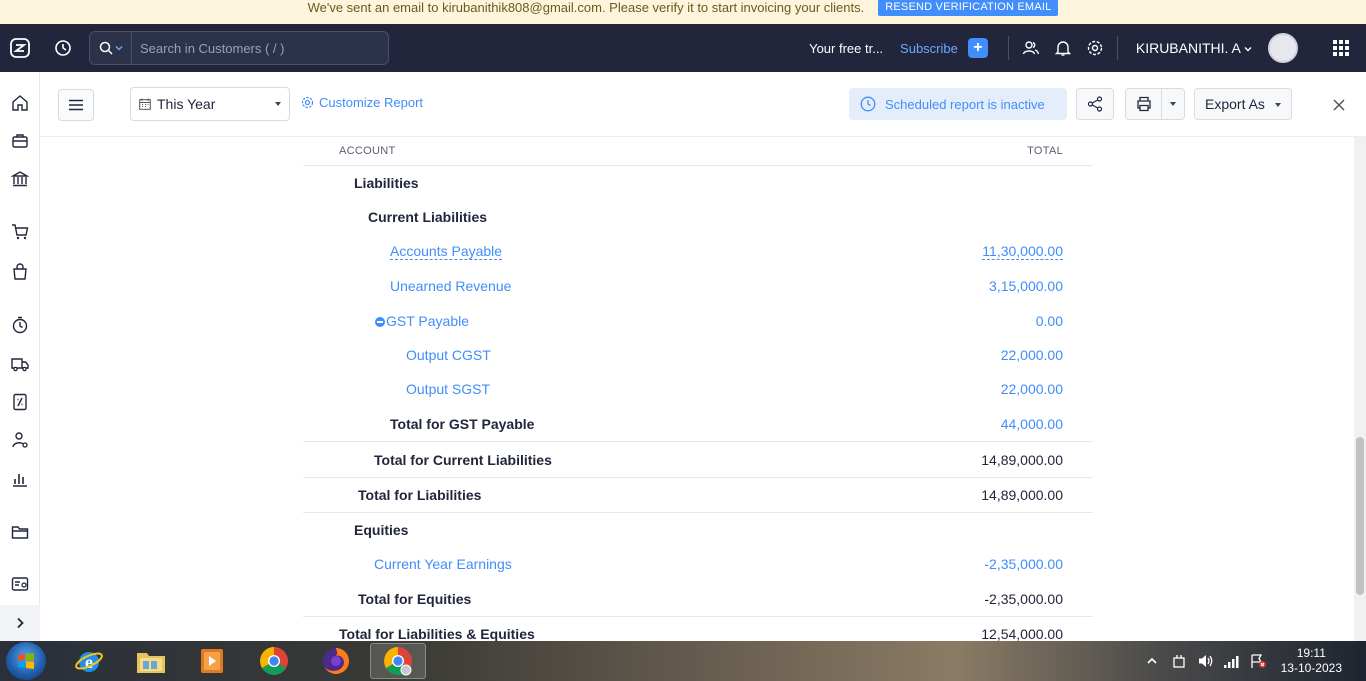 Image resolution: width=1366 pixels, height=681 pixels. Describe the element at coordinates (111, 48) in the screenshot. I see `search-icon` at that location.